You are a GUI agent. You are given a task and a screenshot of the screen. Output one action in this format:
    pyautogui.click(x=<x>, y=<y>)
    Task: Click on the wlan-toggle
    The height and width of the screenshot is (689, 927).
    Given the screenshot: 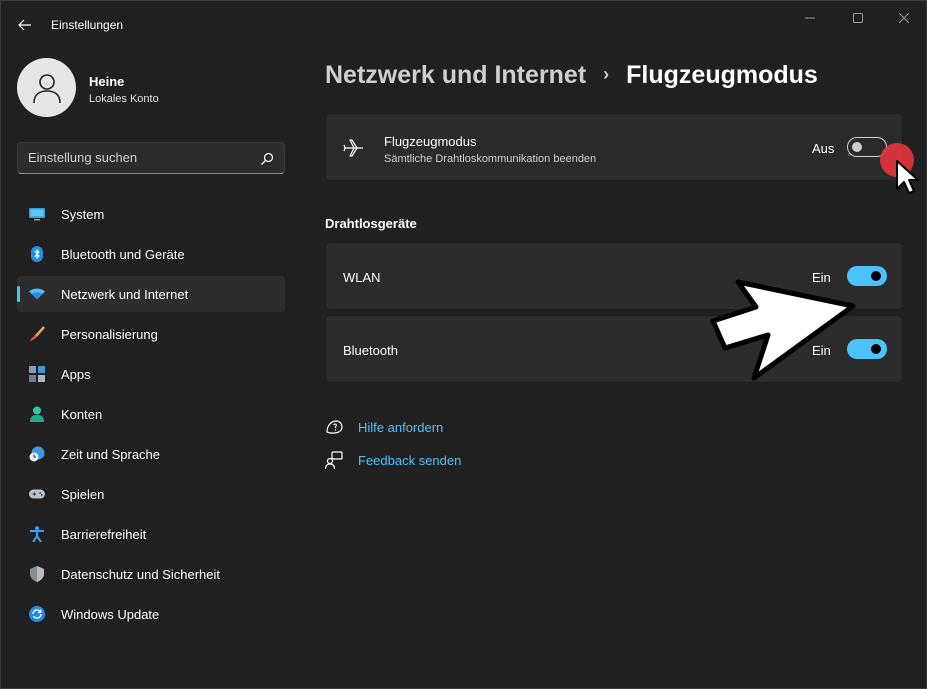 What is the action you would take?
    pyautogui.click(x=867, y=276)
    